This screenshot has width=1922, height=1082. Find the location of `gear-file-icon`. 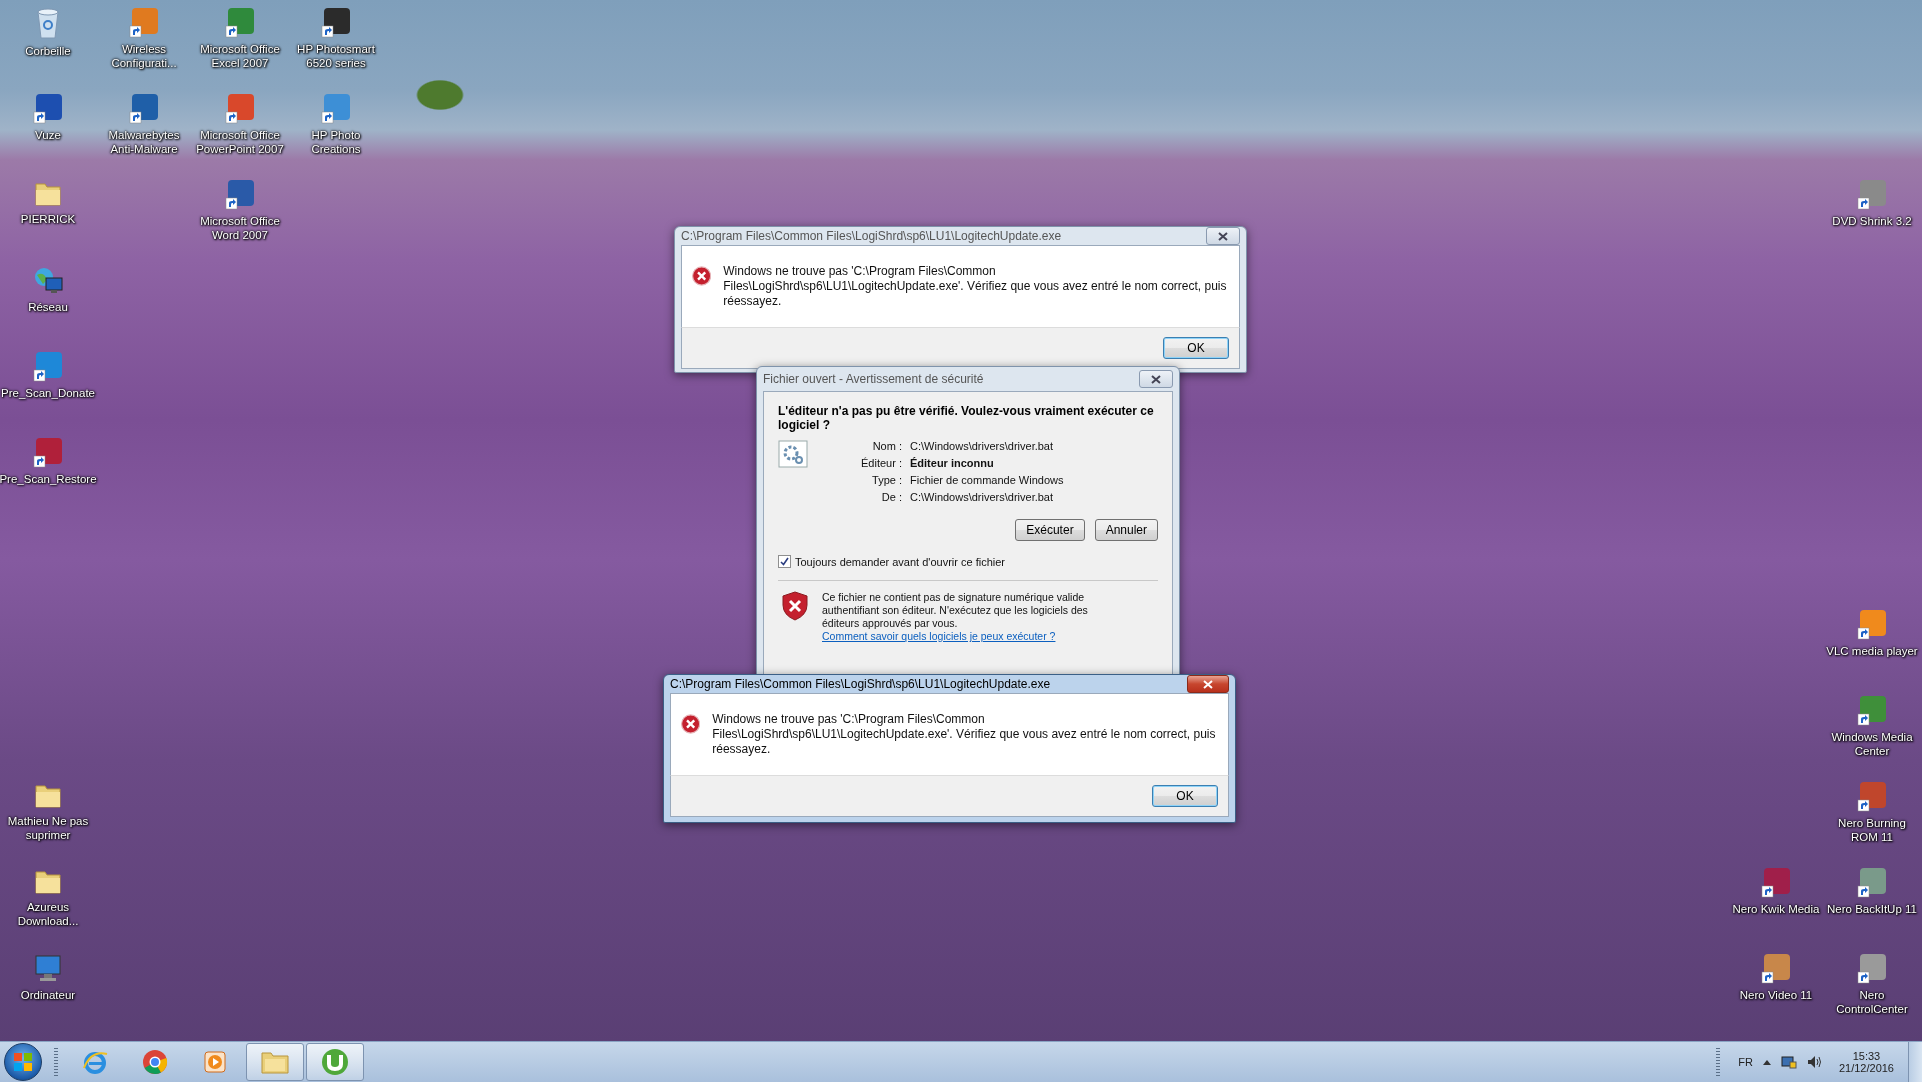

gear-file-icon is located at coordinates (793, 454).